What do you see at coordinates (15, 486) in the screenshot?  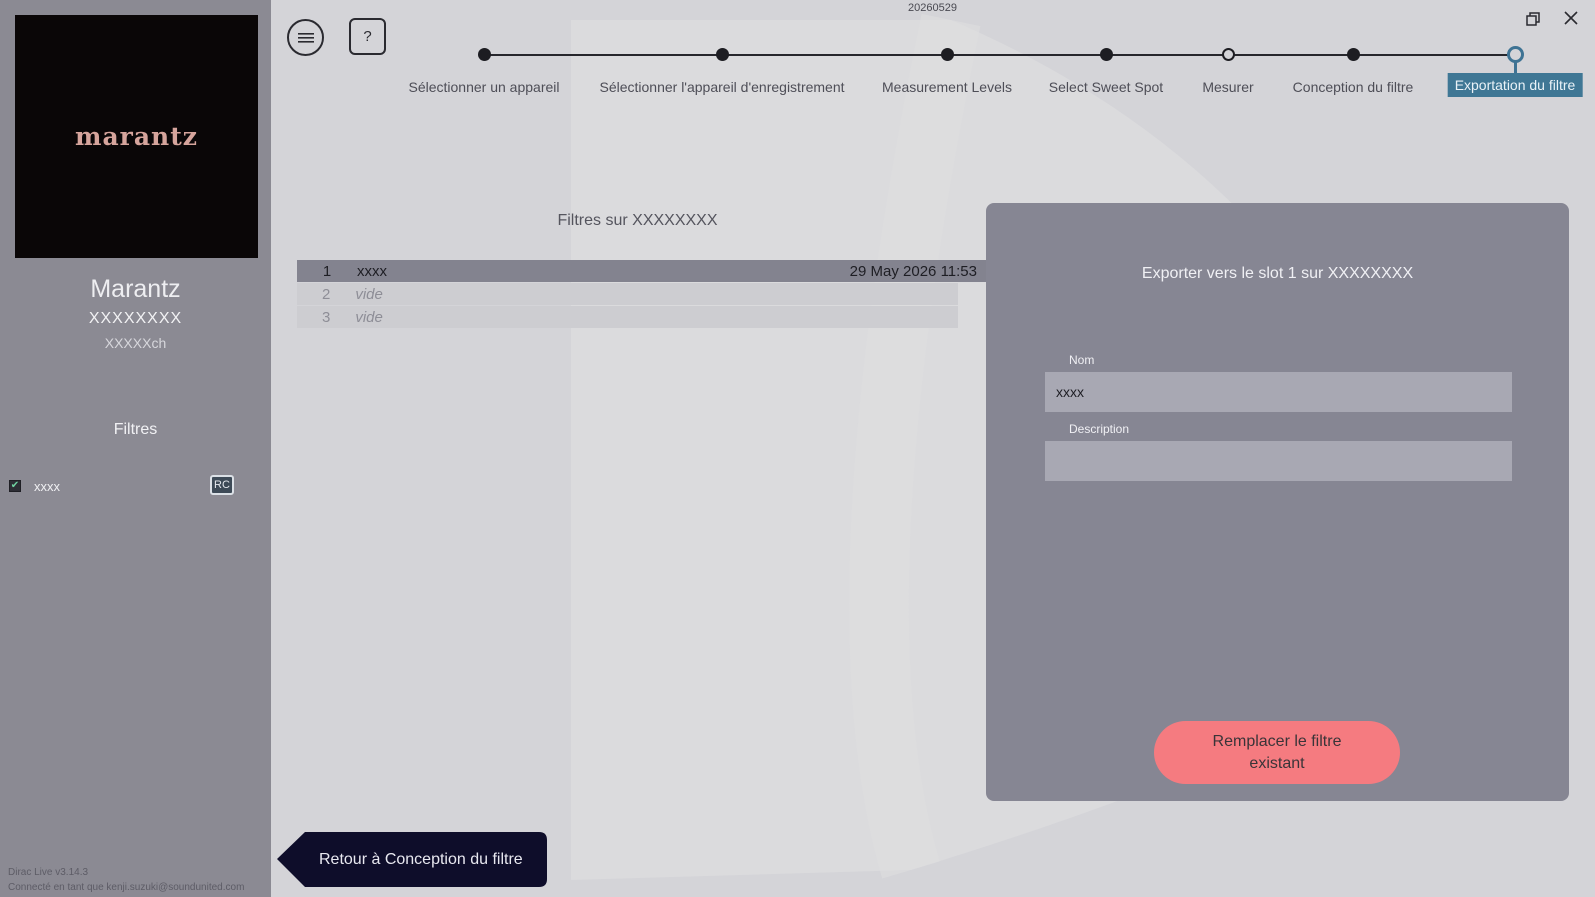 I see `filter-checkbox: ✔` at bounding box center [15, 486].